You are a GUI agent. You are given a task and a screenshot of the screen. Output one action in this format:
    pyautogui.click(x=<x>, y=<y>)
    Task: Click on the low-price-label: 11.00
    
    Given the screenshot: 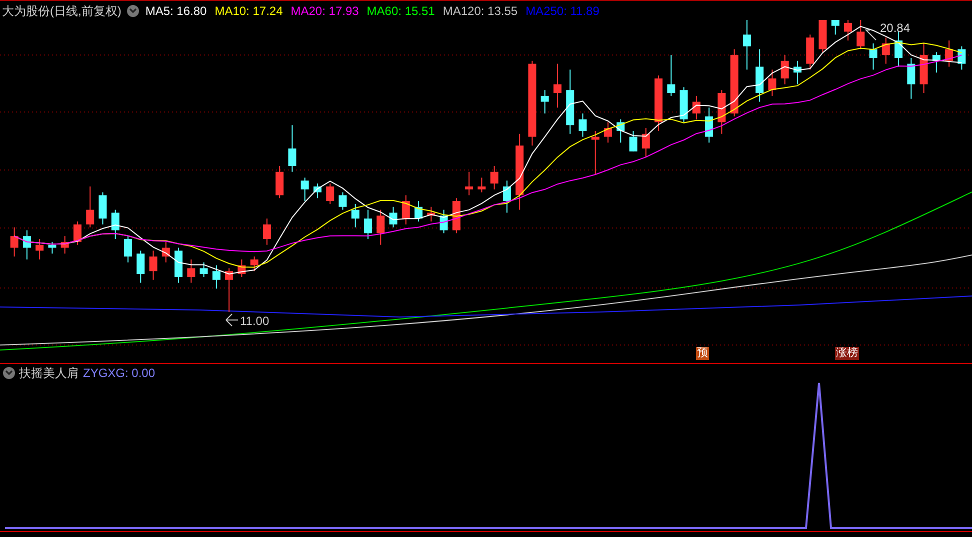 What is the action you would take?
    pyautogui.click(x=255, y=321)
    